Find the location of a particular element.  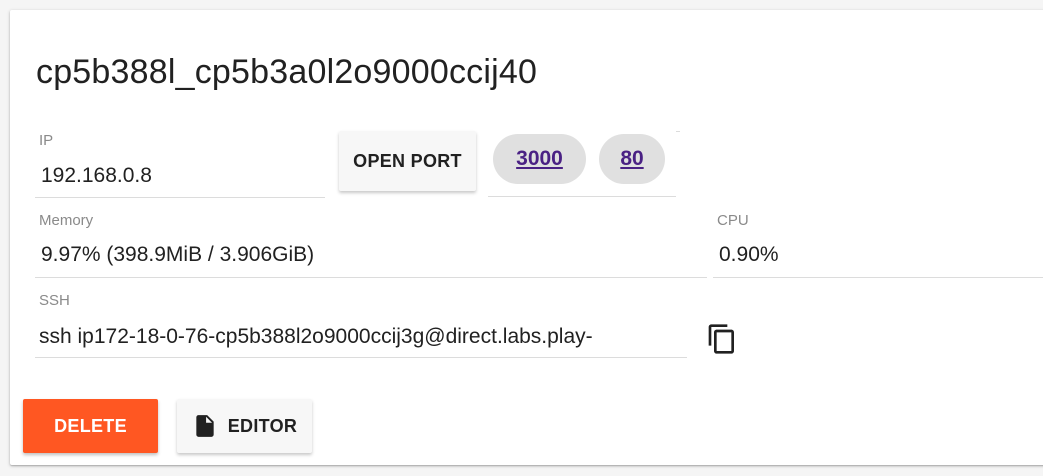

open-port-button: OPEN PORT is located at coordinates (407, 161).